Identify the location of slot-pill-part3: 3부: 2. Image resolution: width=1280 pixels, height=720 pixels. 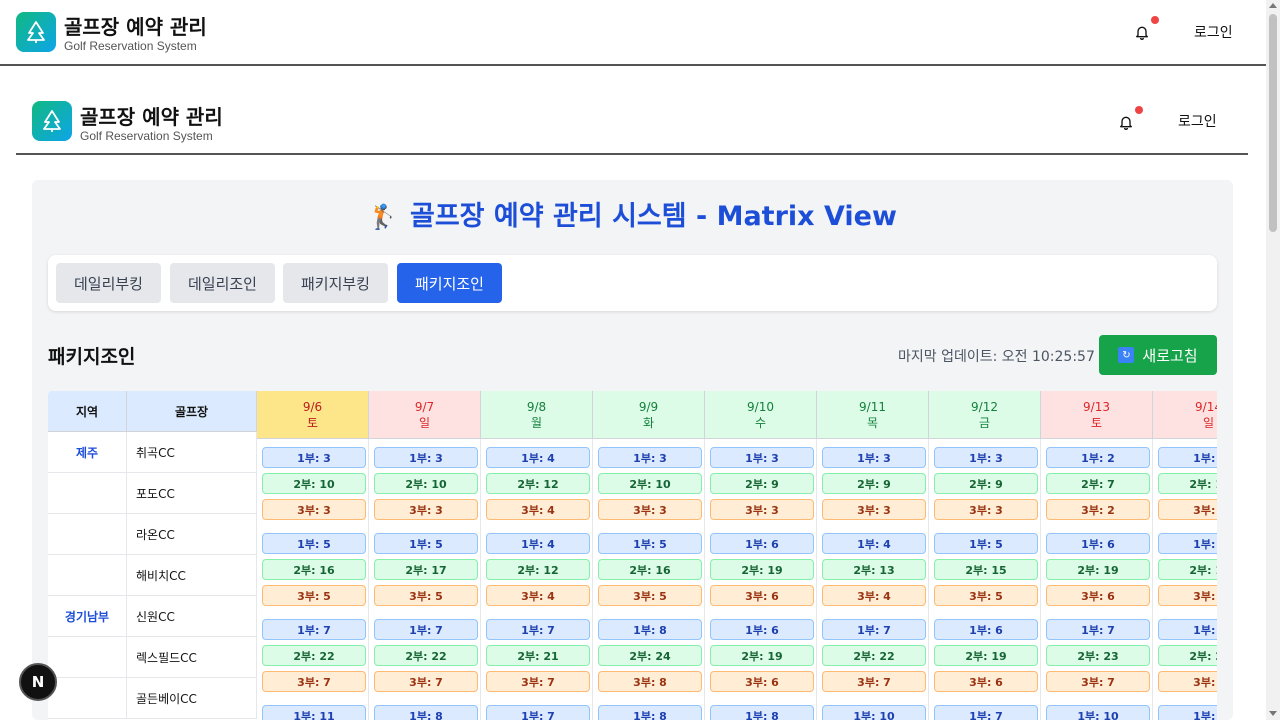
(1098, 509).